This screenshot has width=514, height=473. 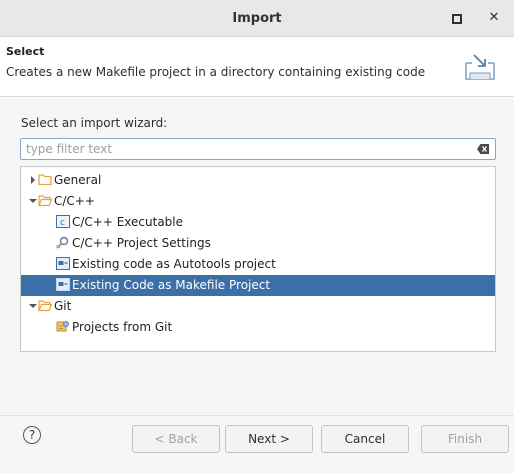 I want to click on filter-placeholder: type filter text, so click(x=69, y=149).